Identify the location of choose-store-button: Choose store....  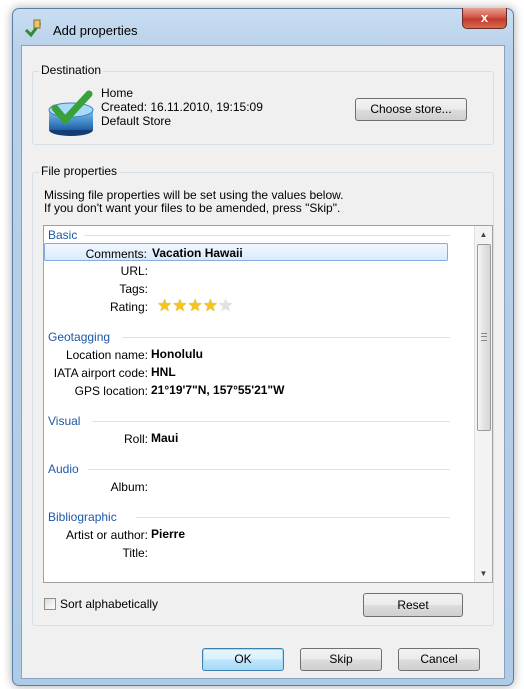
(411, 109).